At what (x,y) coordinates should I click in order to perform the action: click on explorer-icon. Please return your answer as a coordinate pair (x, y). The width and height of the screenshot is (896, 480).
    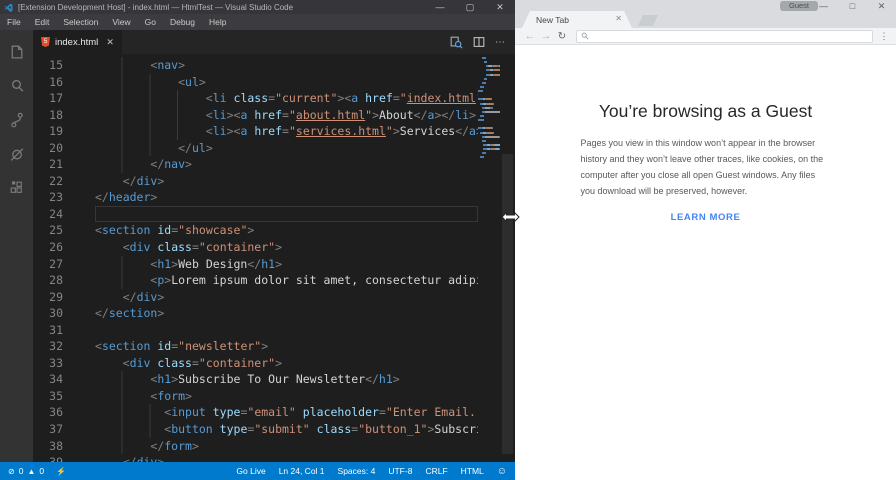
    Looking at the image, I should click on (16, 51).